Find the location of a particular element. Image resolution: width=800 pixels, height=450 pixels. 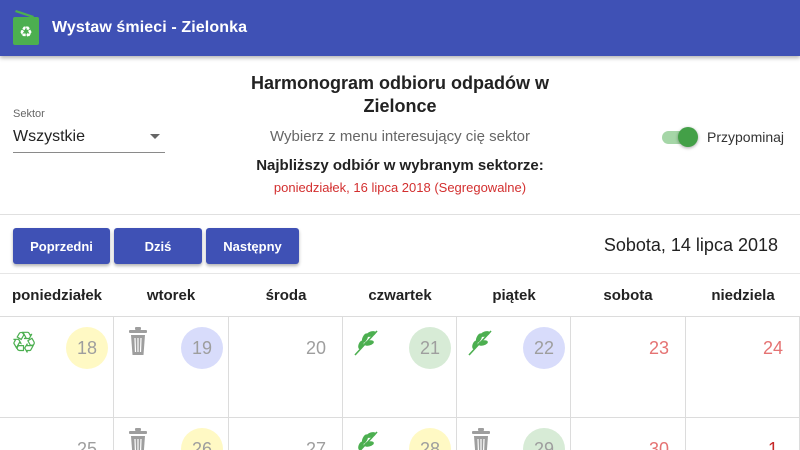

reminder-label: Przypominaj is located at coordinates (746, 137).